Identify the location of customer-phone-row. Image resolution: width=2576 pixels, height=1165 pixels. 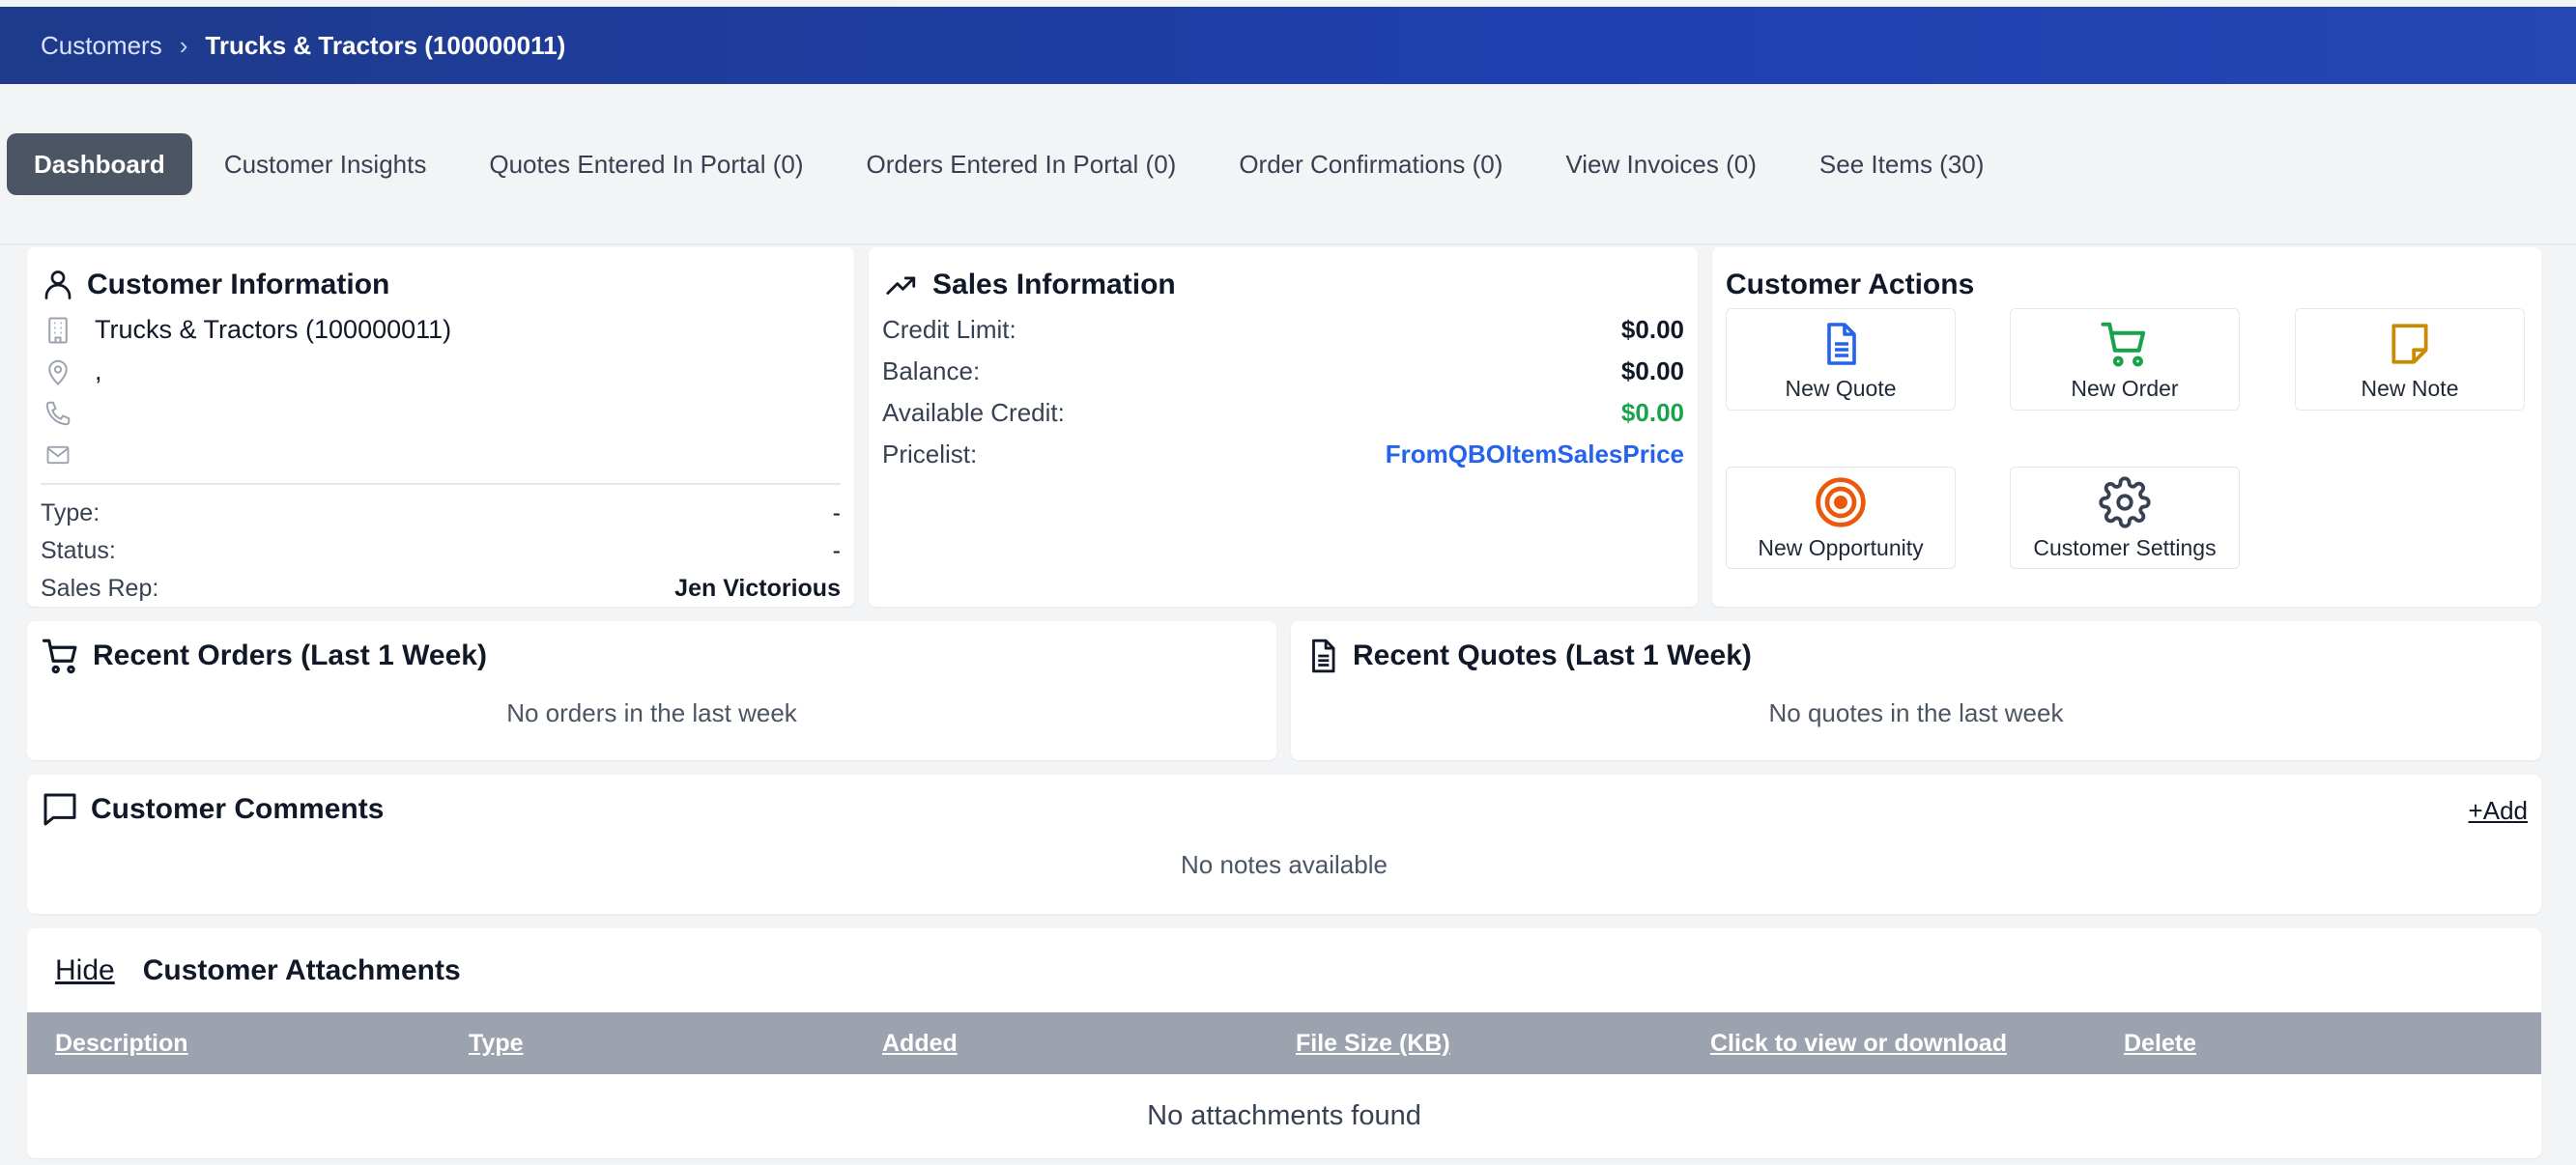
(441, 413).